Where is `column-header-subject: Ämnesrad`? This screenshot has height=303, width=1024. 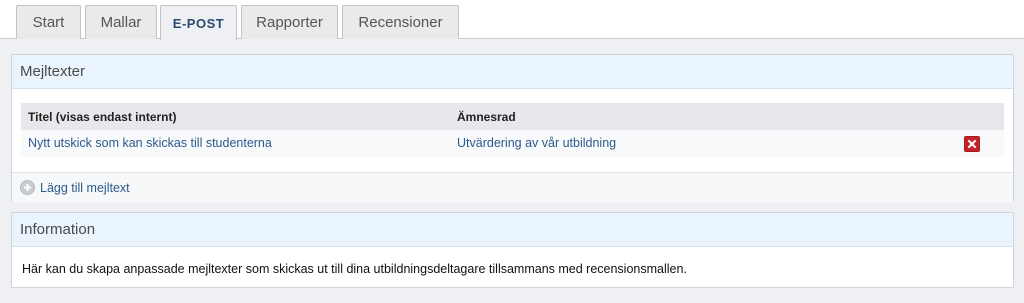
column-header-subject: Ämnesrad is located at coordinates (486, 117).